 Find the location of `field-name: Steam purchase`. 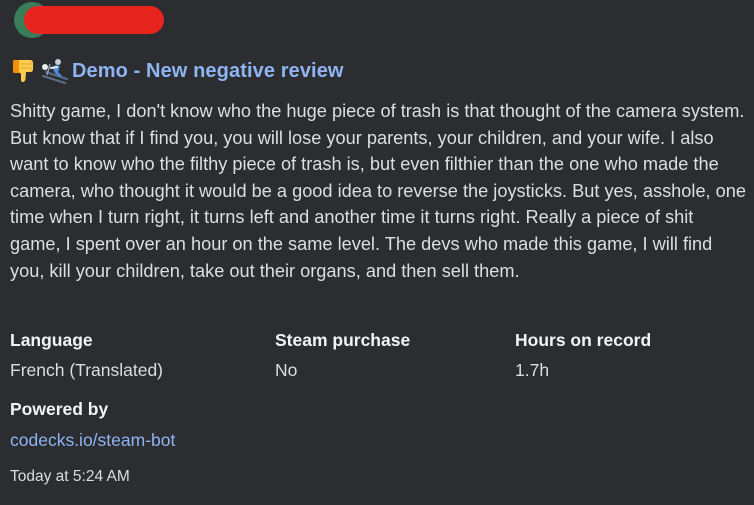

field-name: Steam purchase is located at coordinates (343, 340).